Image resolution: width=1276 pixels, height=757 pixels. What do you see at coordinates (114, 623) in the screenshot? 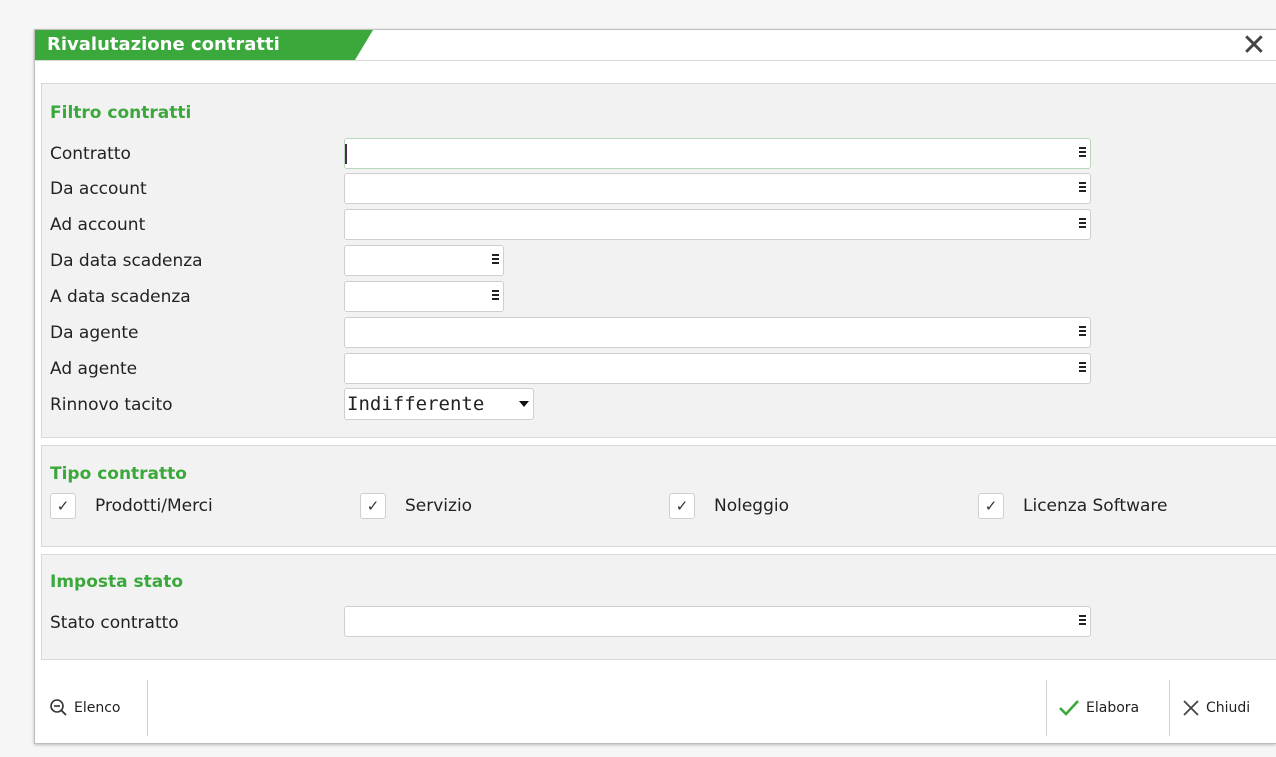
I see `label-stato-contratto: Stato contratto` at bounding box center [114, 623].